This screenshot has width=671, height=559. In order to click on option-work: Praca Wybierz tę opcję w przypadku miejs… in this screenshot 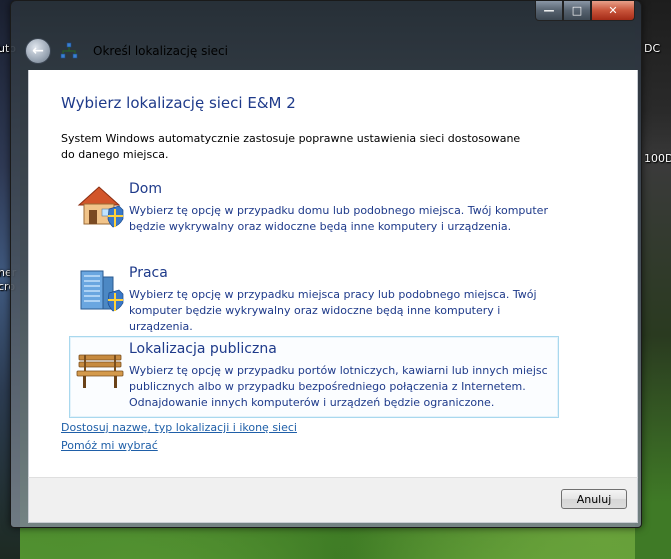, I will do `click(314, 296)`.